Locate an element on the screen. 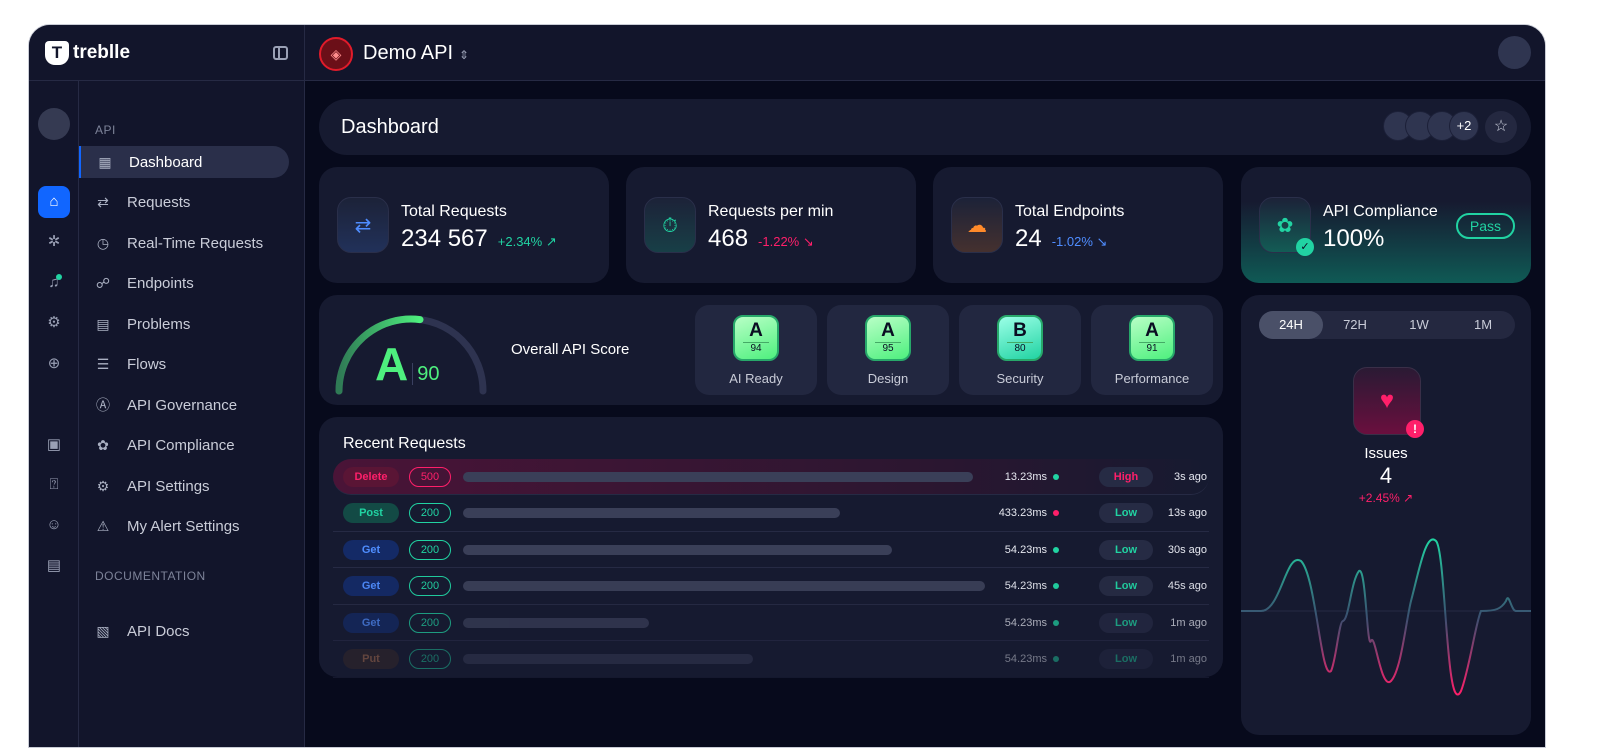 The height and width of the screenshot is (748, 1600). sidebar-item-problems: ▤ Problems is located at coordinates (184, 324).